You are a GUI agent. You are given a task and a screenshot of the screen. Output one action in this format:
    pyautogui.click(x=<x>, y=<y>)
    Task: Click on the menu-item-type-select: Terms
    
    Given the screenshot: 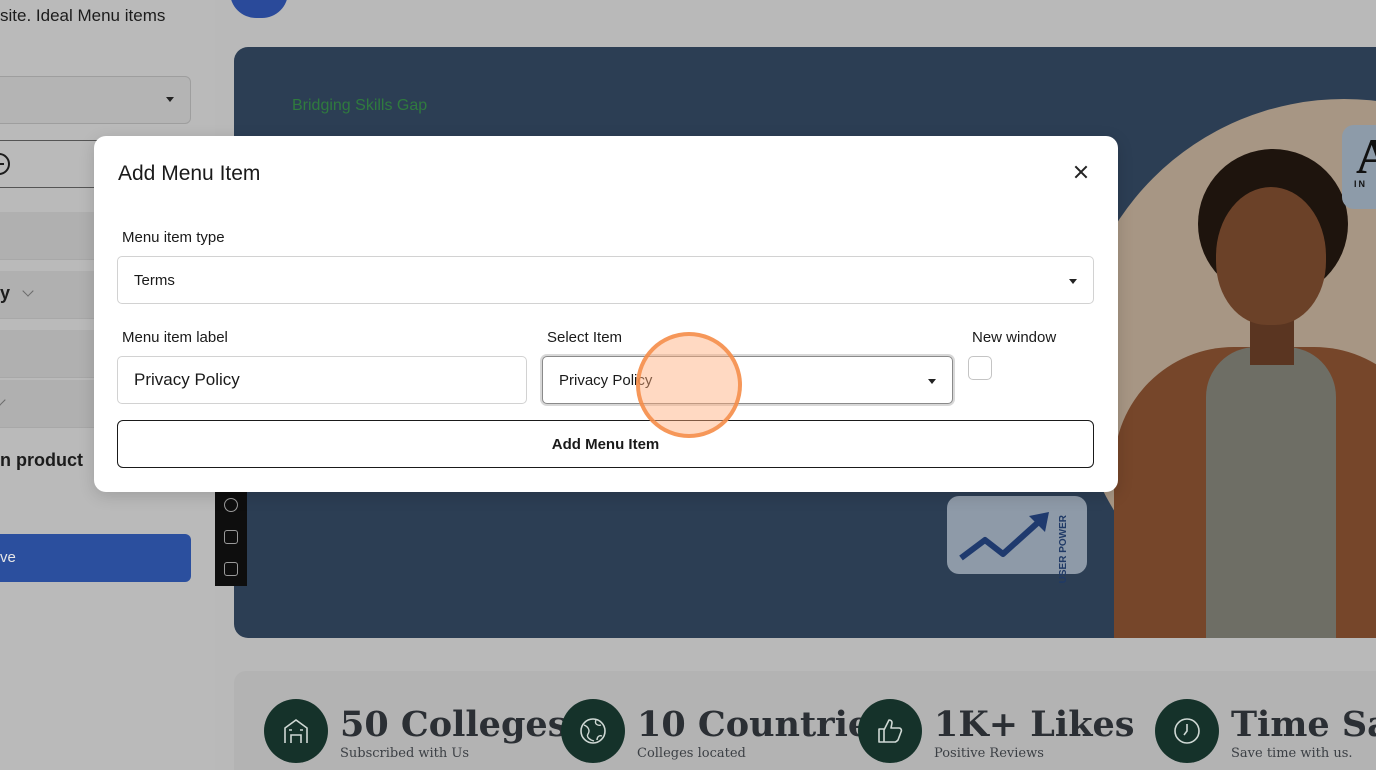 What is the action you would take?
    pyautogui.click(x=605, y=280)
    